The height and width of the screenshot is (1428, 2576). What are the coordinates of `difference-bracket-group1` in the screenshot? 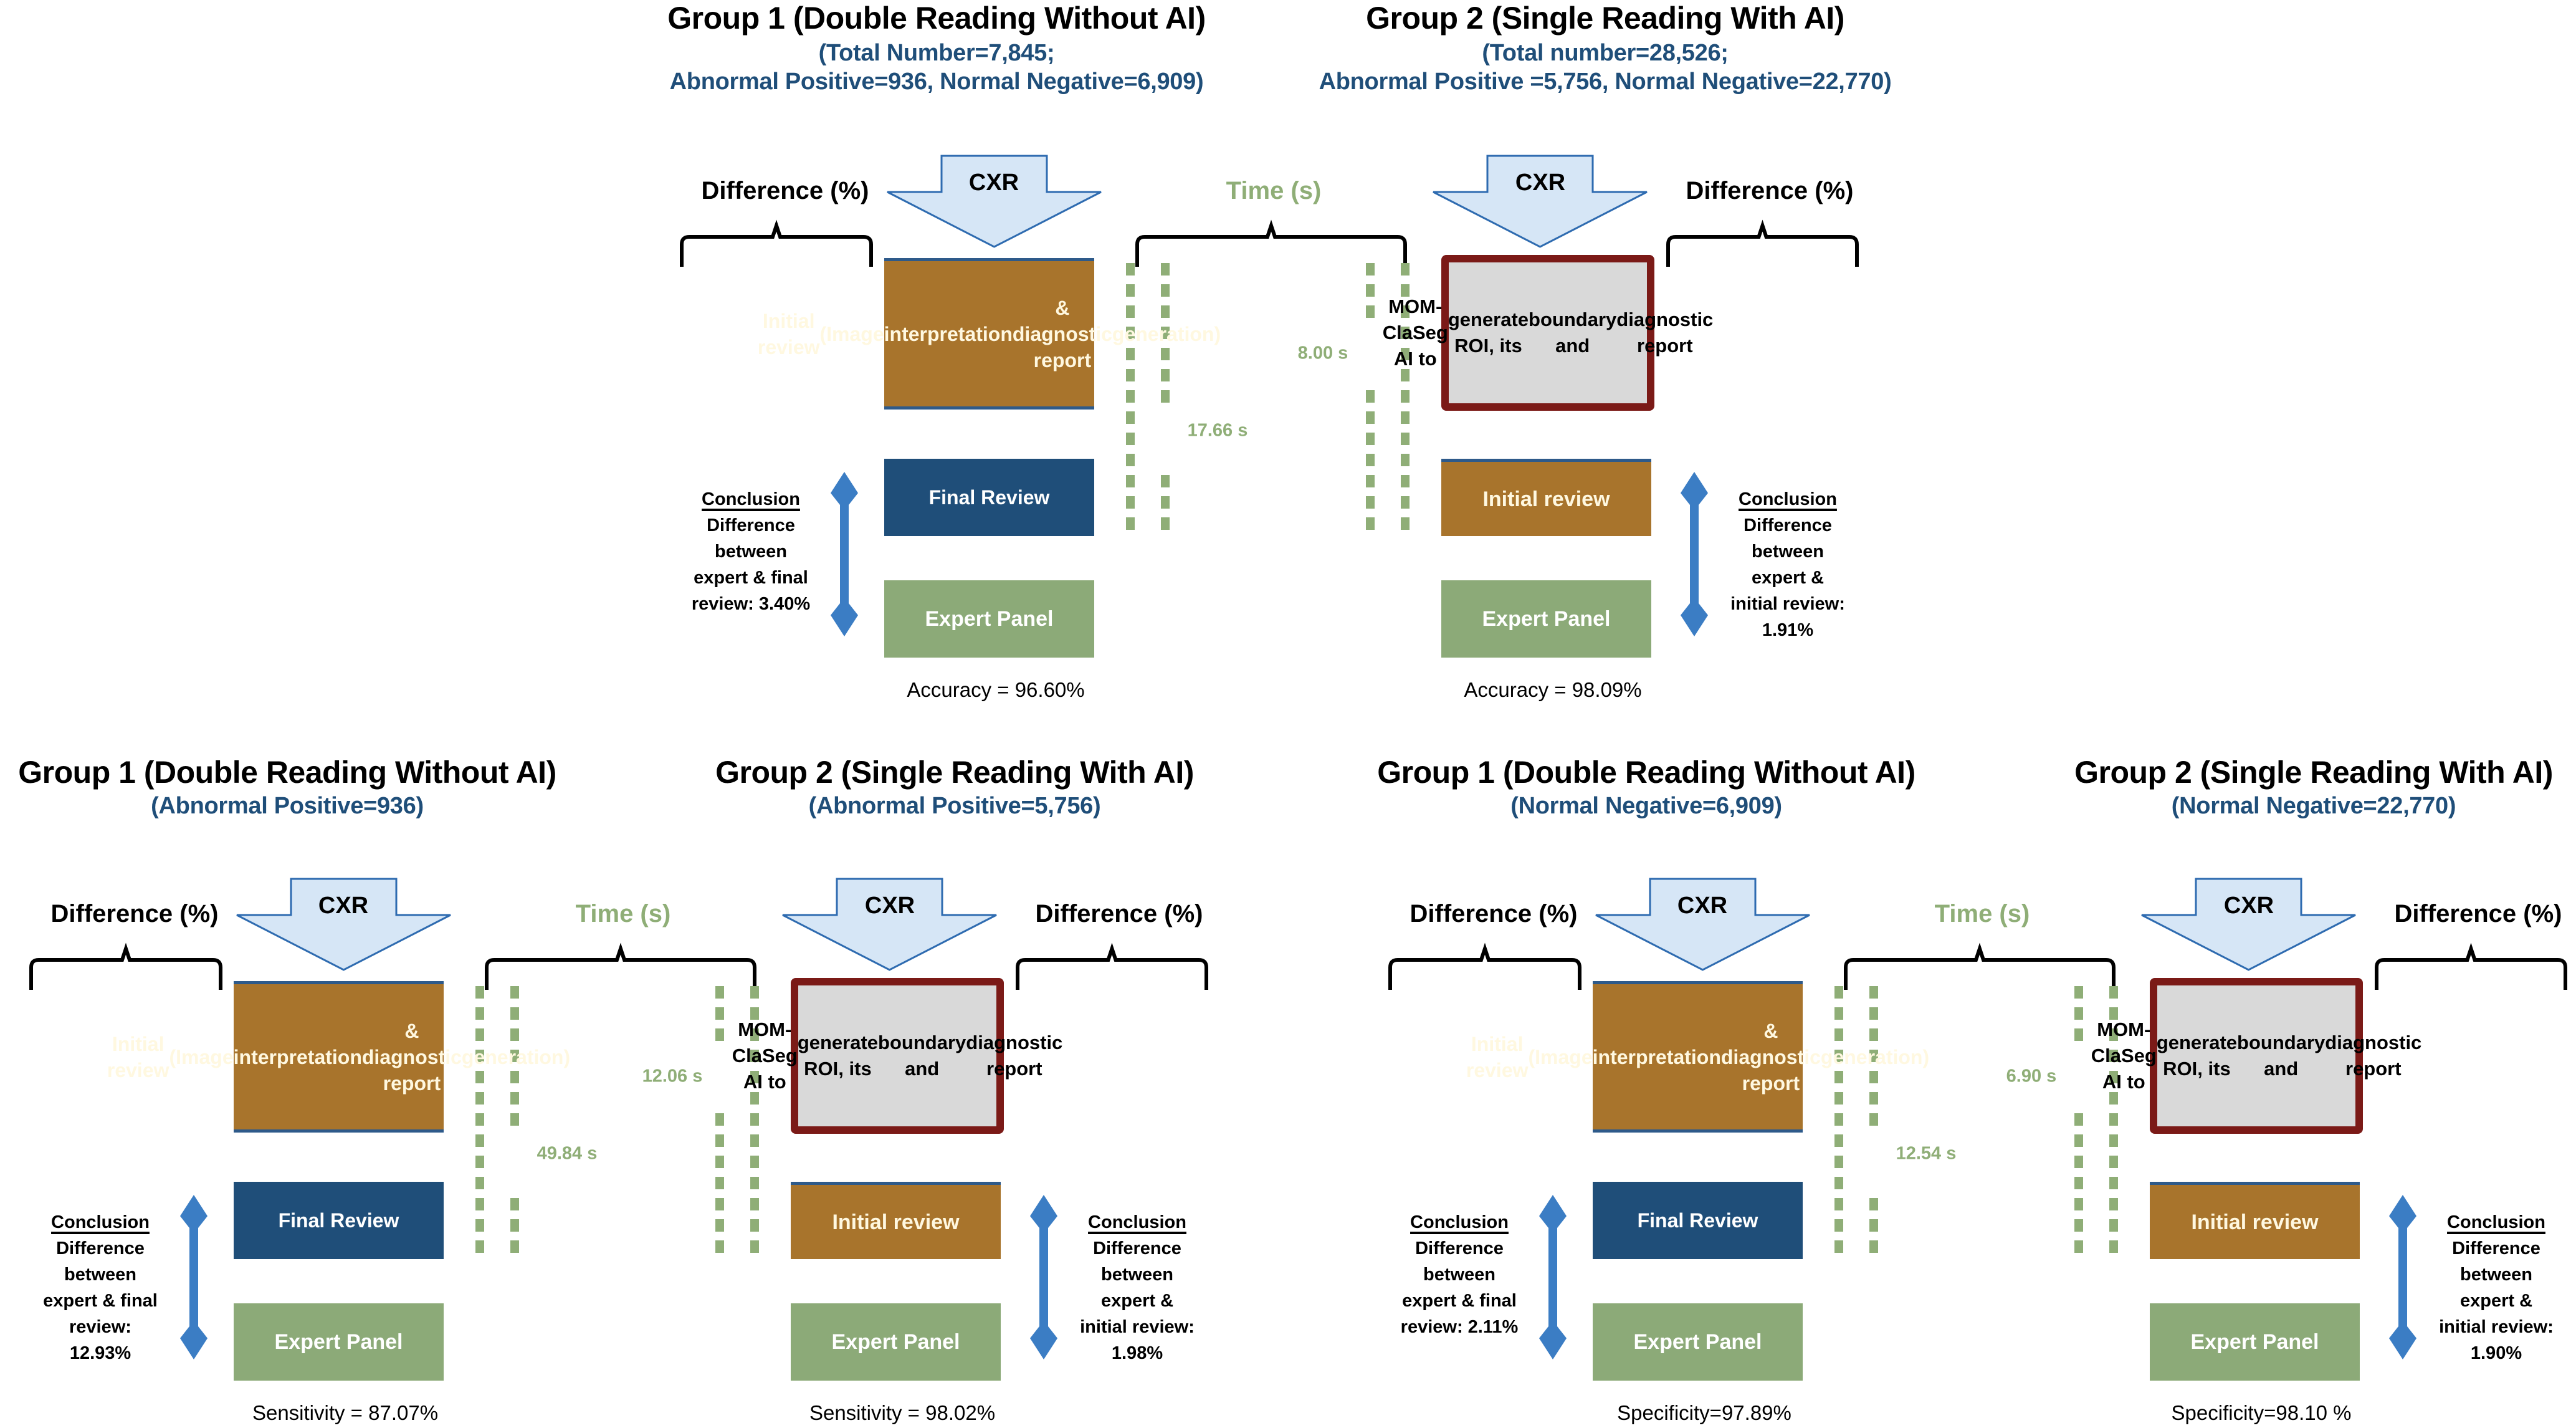 It's located at (126, 966).